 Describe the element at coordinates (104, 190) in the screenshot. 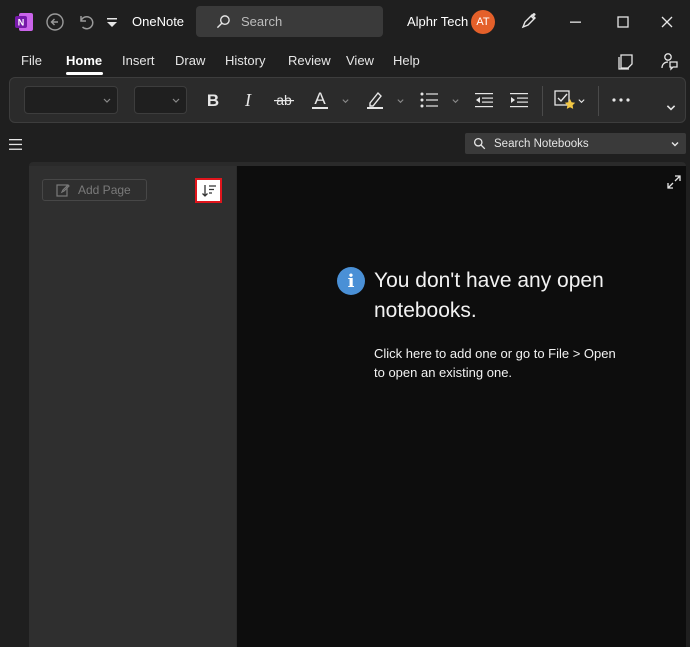

I see `add-page-label: Add Page` at that location.